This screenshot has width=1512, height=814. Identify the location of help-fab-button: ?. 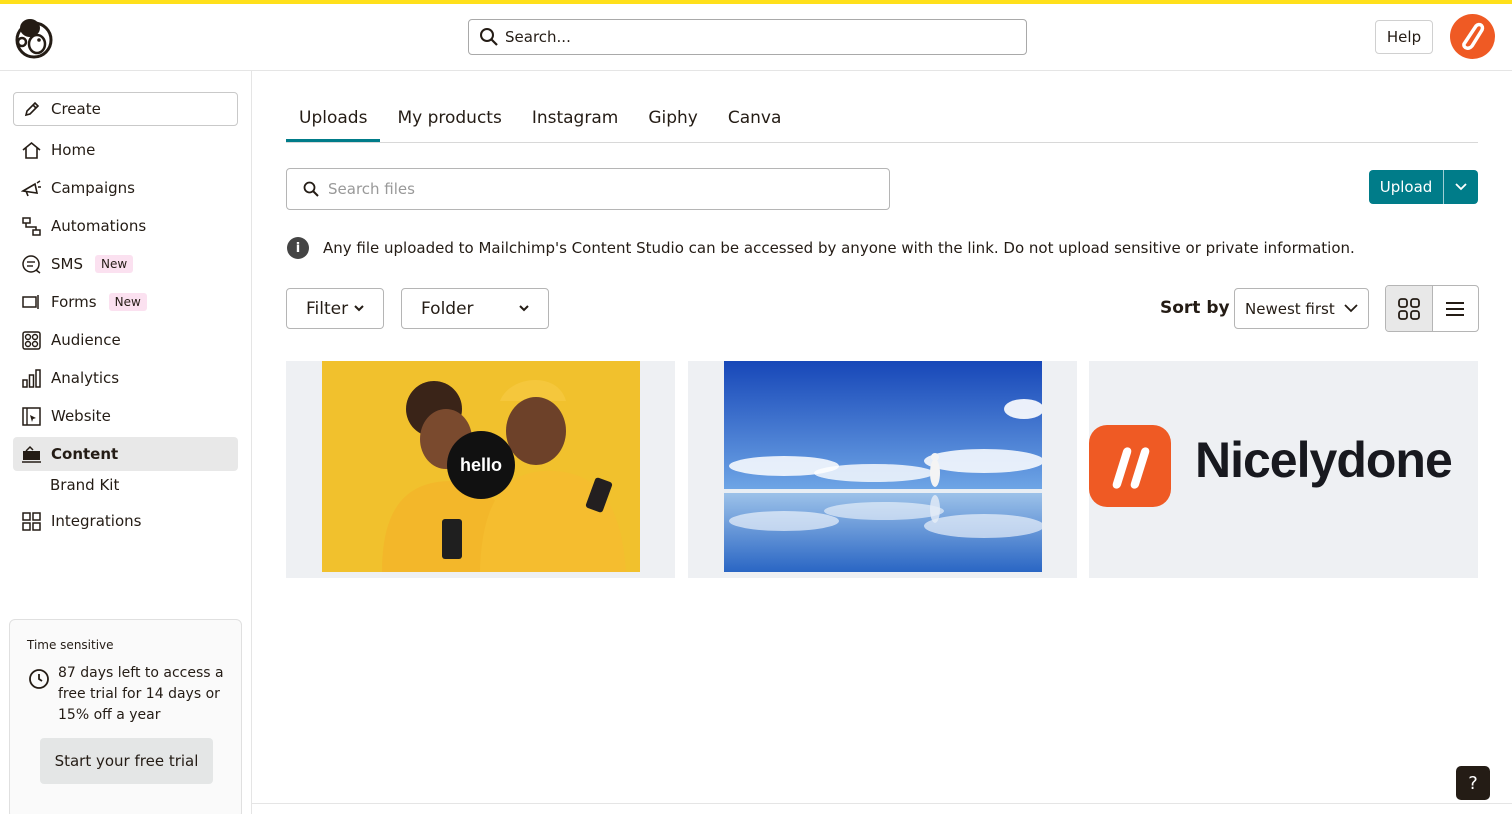
(1473, 783).